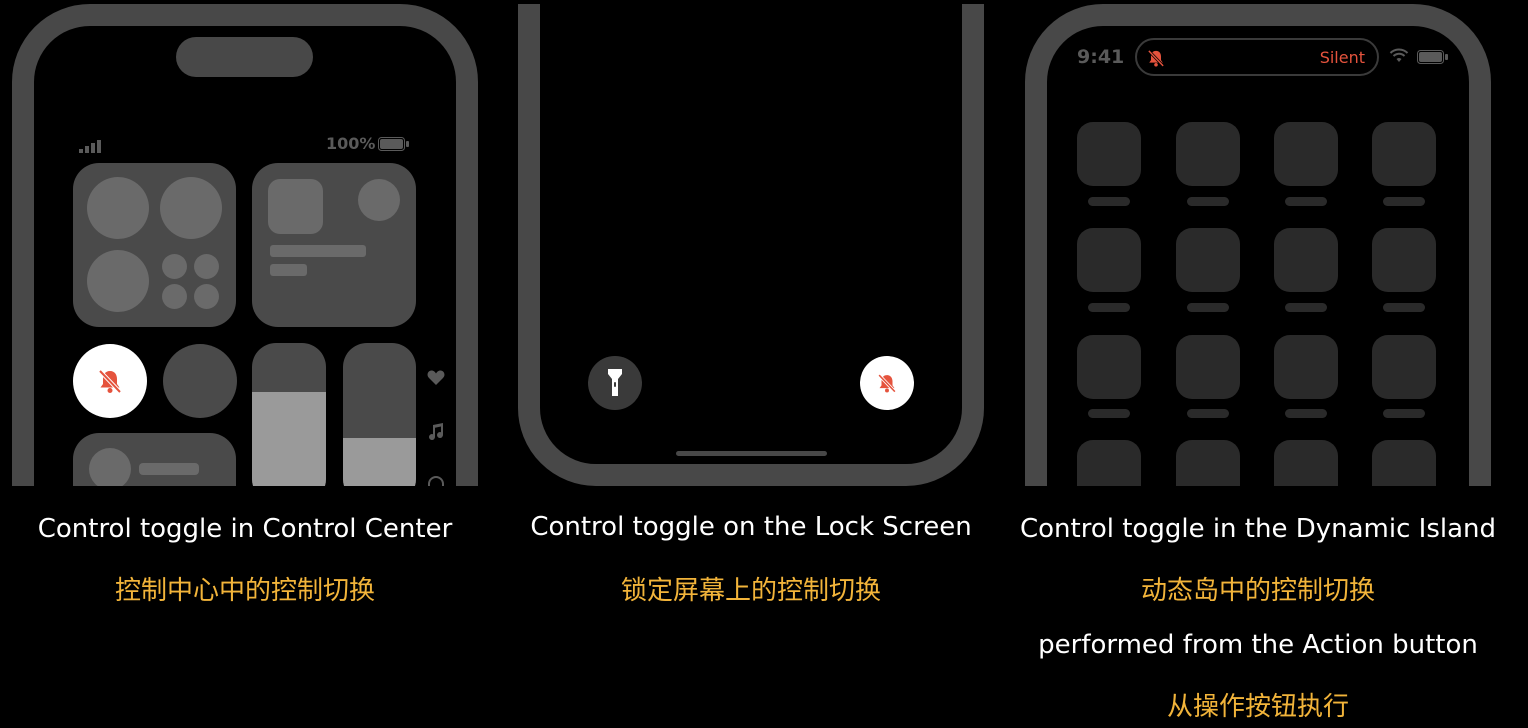 The image size is (1528, 728). I want to click on volume-fill, so click(379, 462).